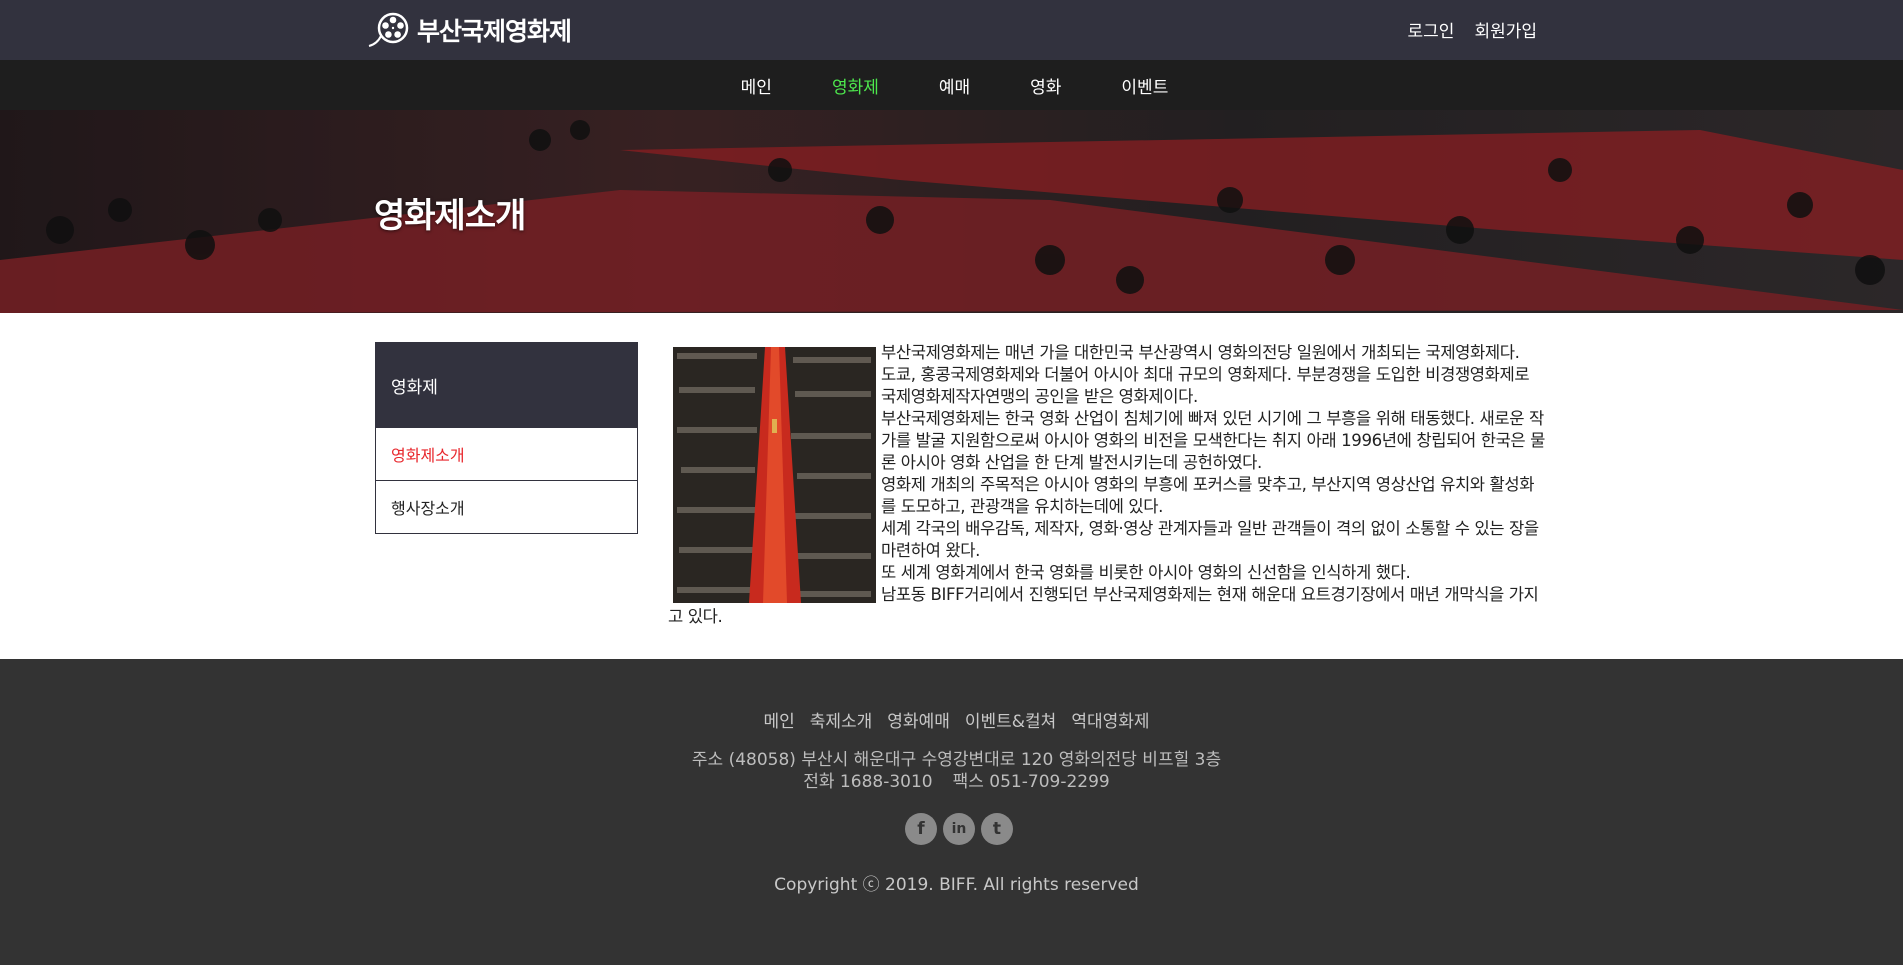 The width and height of the screenshot is (1903, 965). What do you see at coordinates (450, 216) in the screenshot?
I see `page-title: 영화제소개` at bounding box center [450, 216].